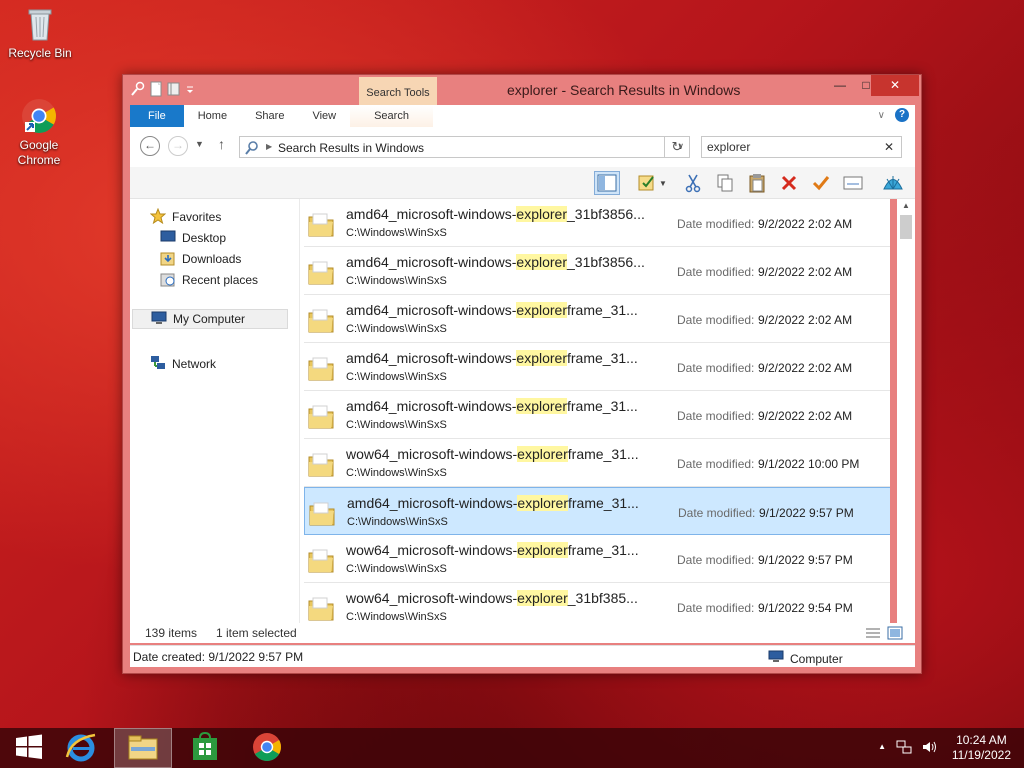  Describe the element at coordinates (902, 115) in the screenshot. I see `help-icon: ?` at that location.